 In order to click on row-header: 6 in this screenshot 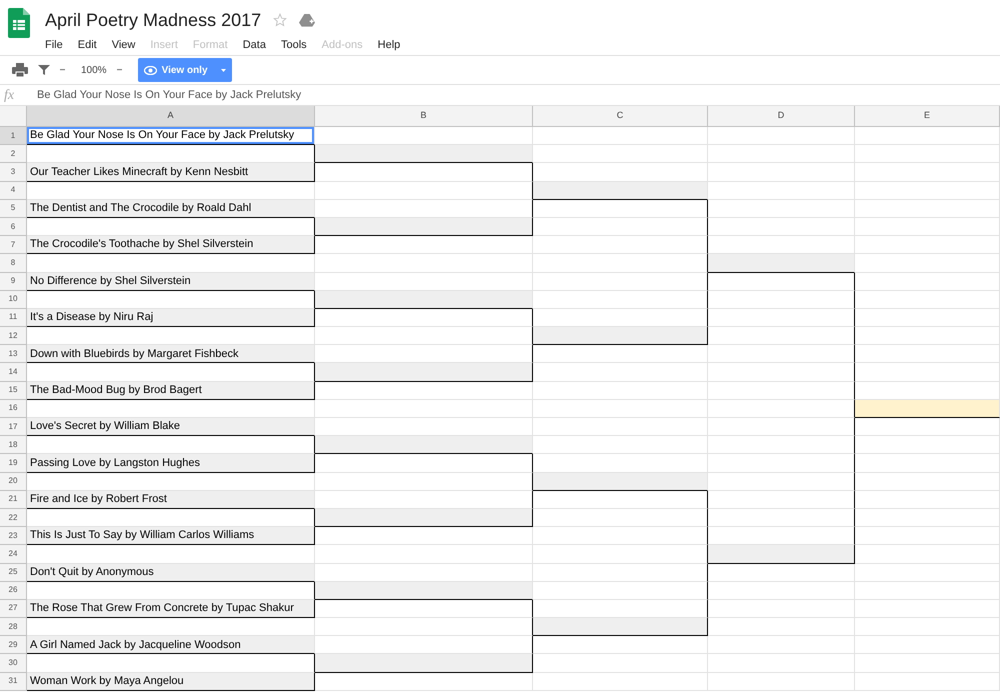, I will do `click(13, 227)`.